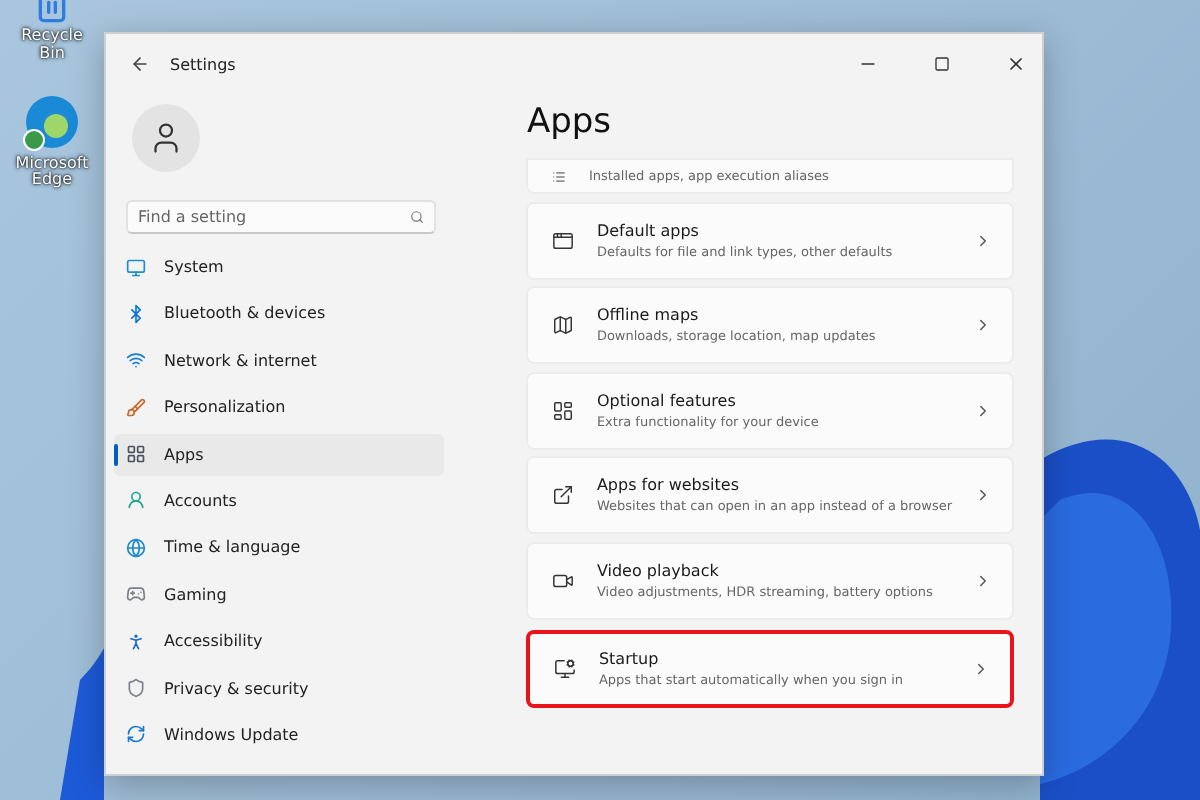  What do you see at coordinates (166, 138) in the screenshot?
I see `avatar` at bounding box center [166, 138].